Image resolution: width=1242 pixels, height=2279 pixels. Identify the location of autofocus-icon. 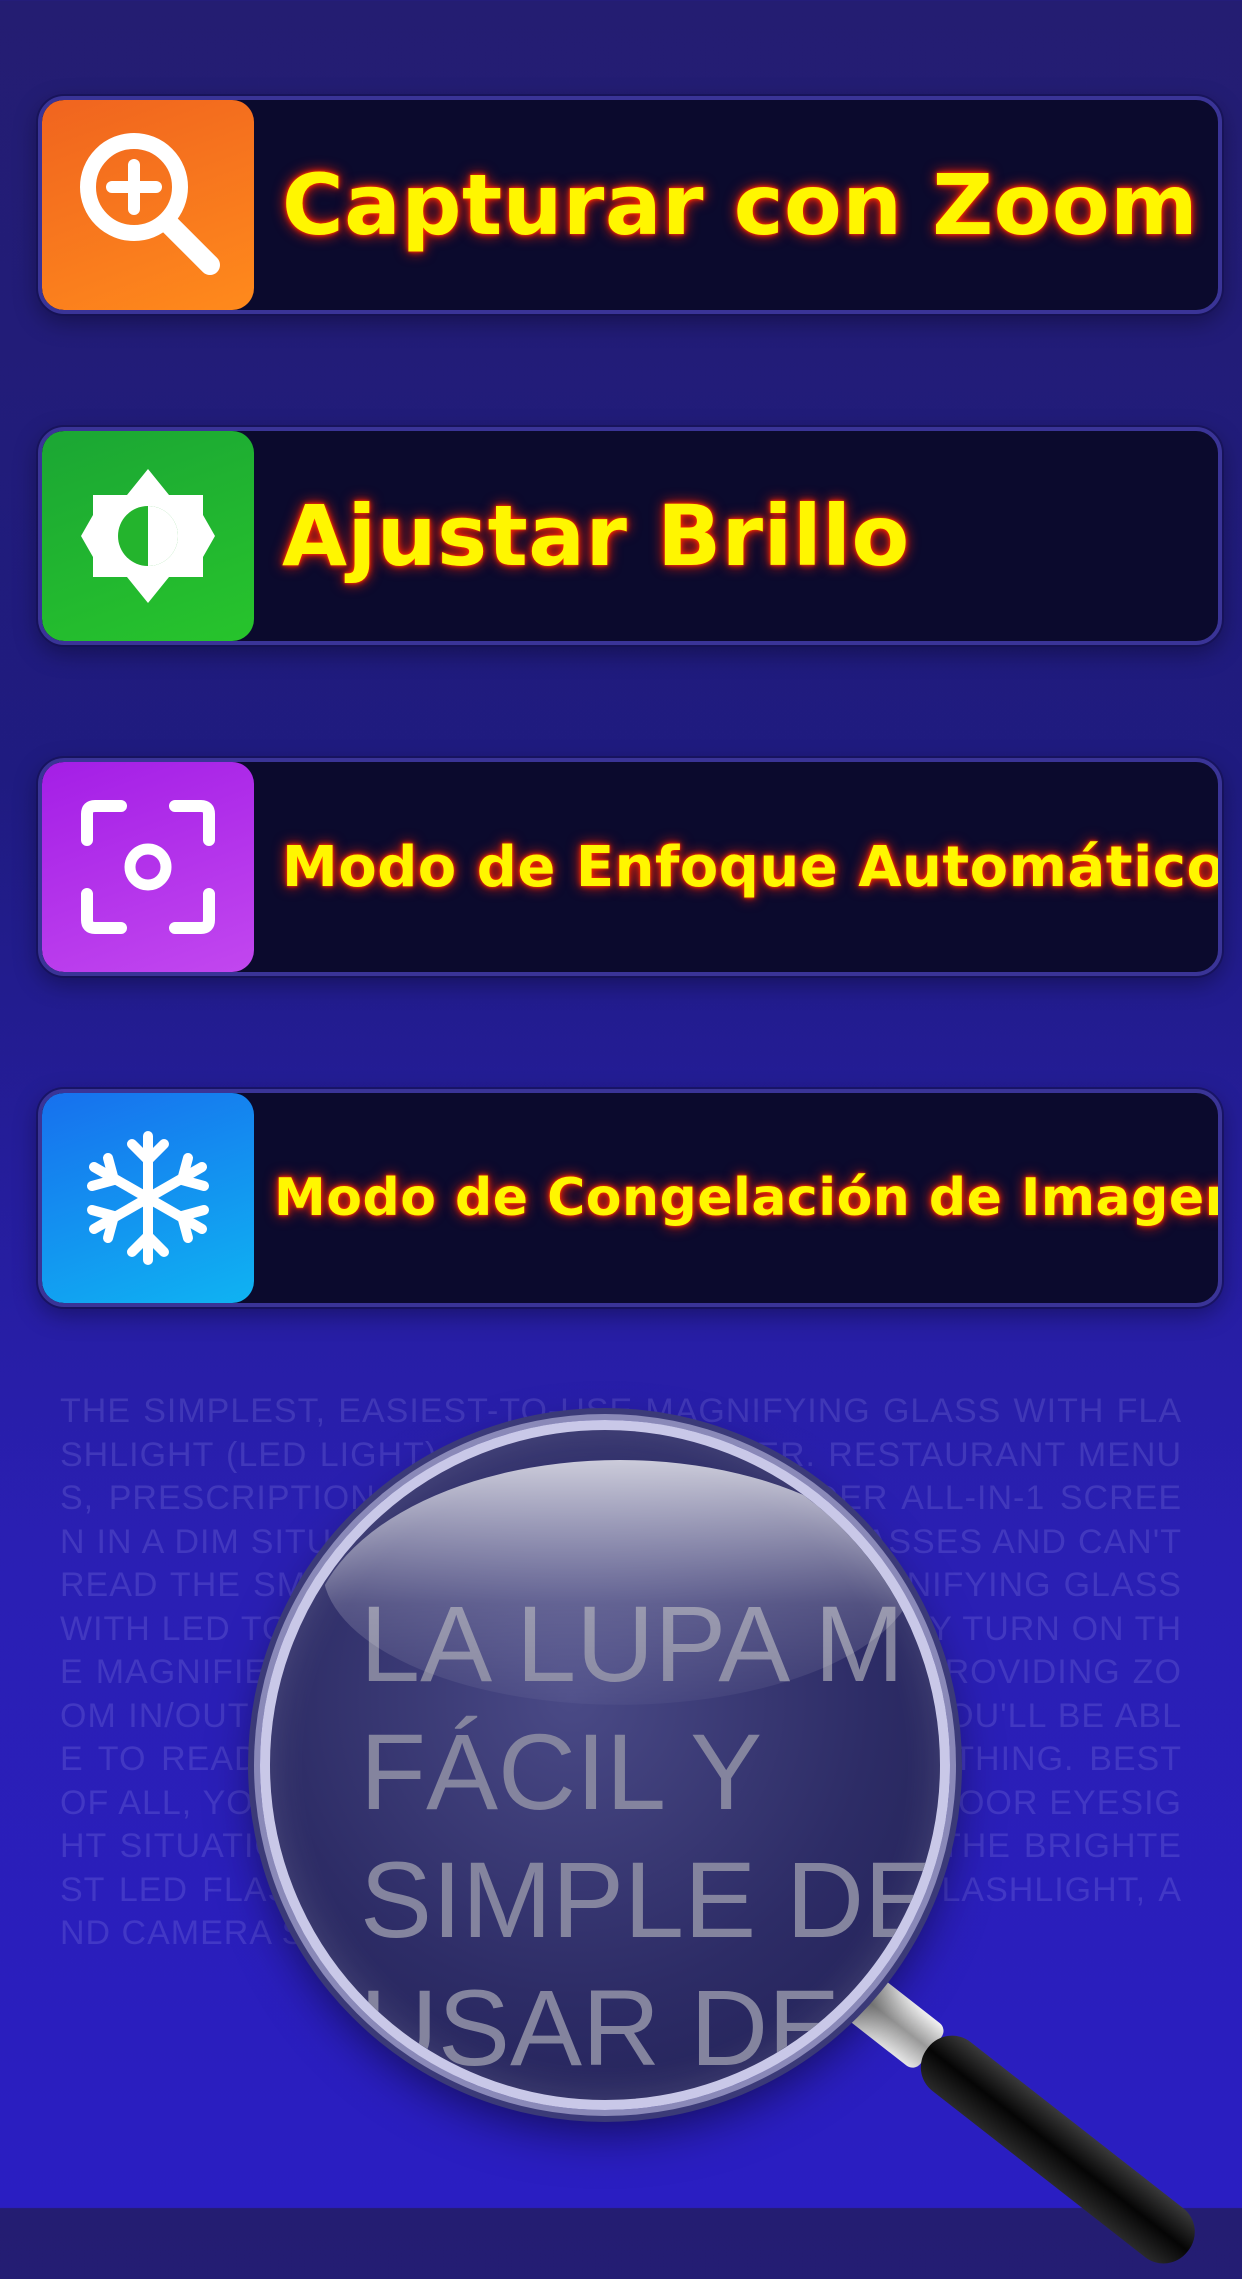
(148, 867).